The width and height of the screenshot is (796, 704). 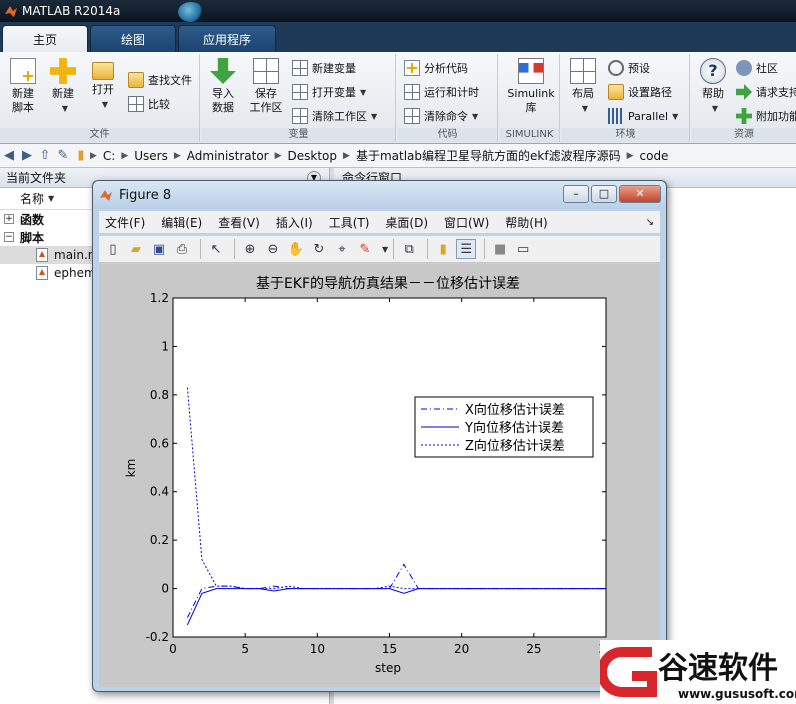 What do you see at coordinates (239, 222) in the screenshot?
I see `menu-view: 查看(V)` at bounding box center [239, 222].